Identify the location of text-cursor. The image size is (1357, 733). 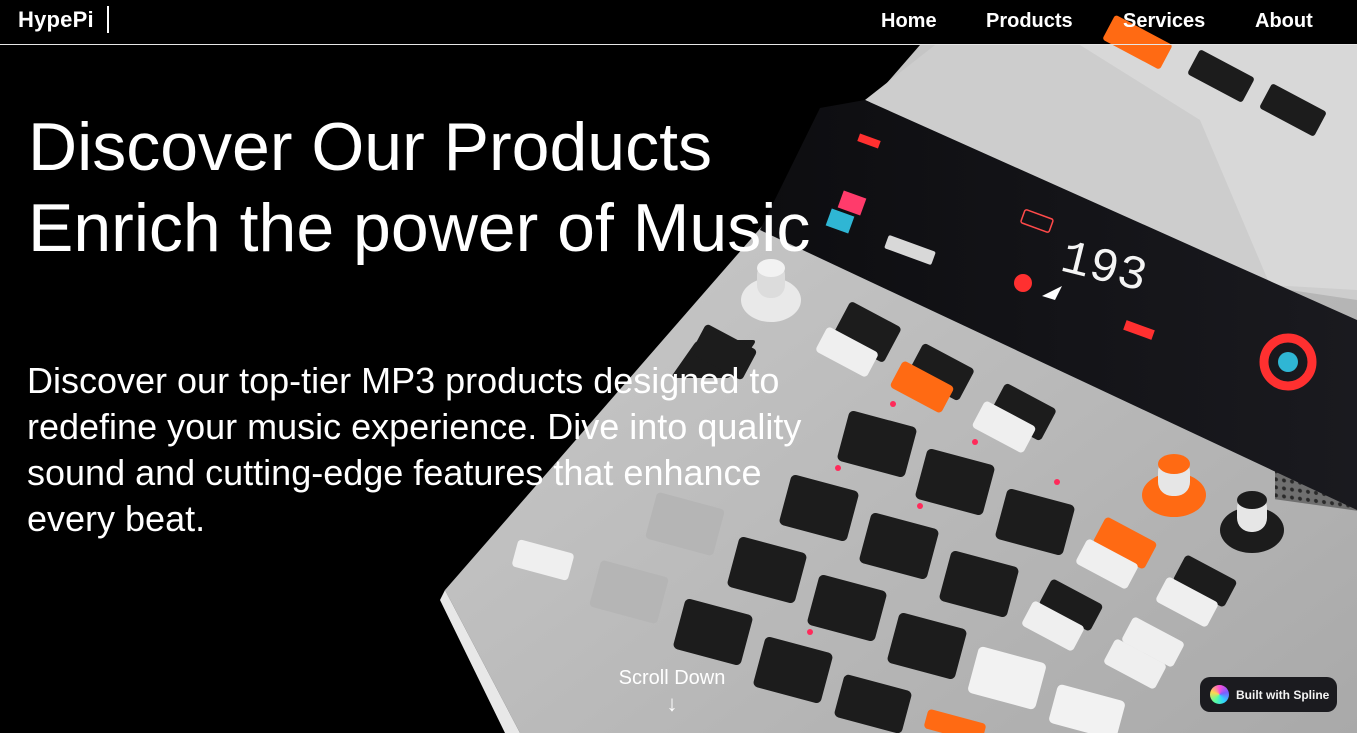
(108, 19).